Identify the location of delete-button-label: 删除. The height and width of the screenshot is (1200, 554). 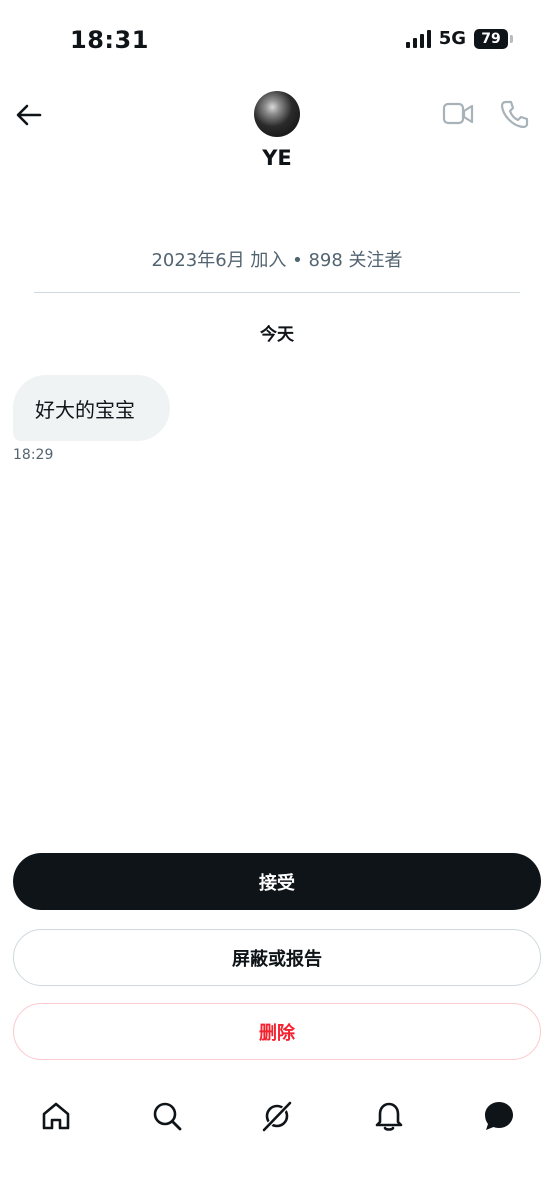
(277, 1033).